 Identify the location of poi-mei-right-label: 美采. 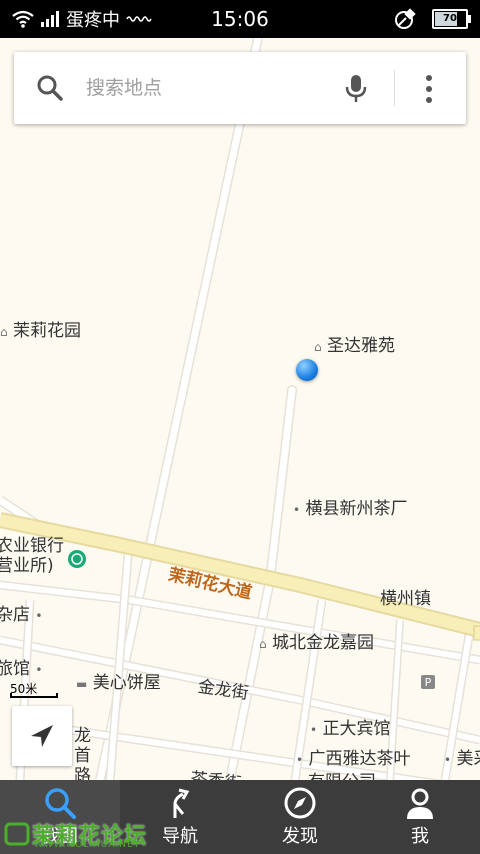
(468, 759).